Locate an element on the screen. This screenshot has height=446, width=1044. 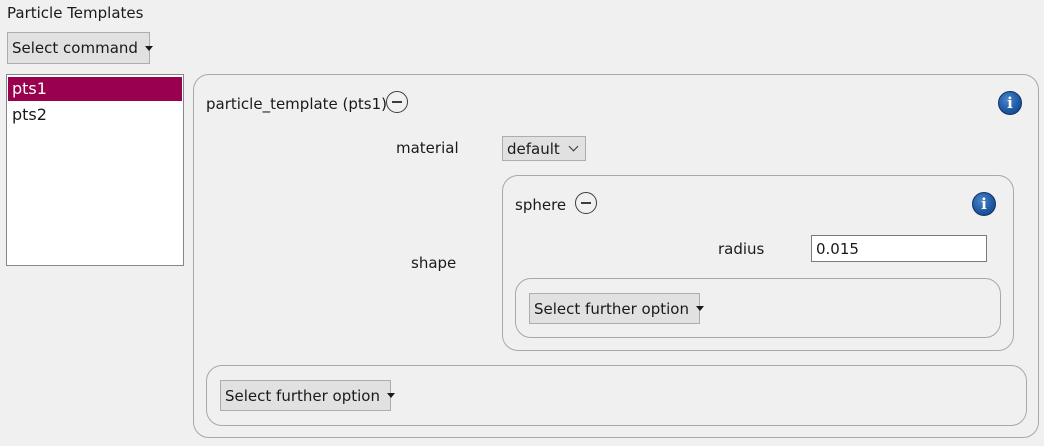
template-select-further-option-button: Select further option is located at coordinates (307, 395).